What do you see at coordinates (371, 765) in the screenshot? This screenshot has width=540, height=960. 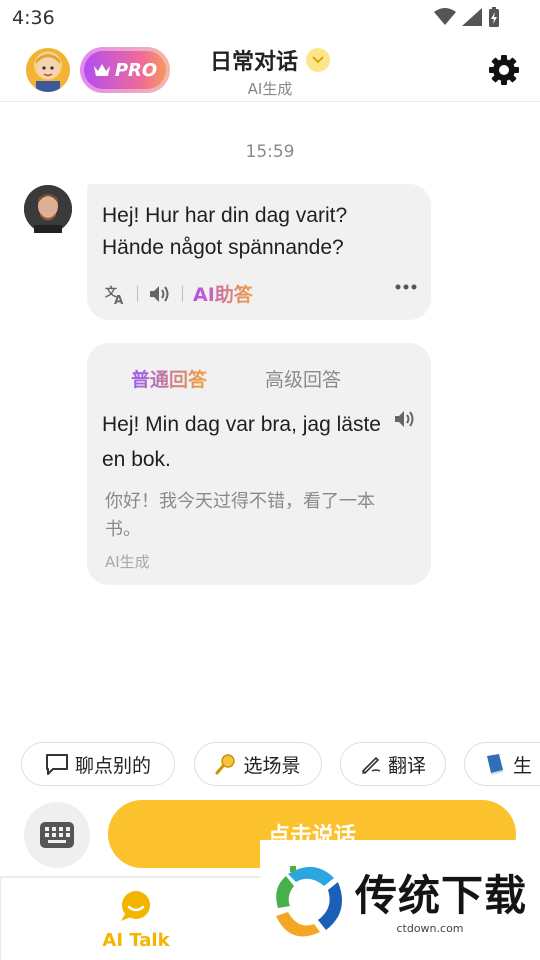 I see `pen-icon` at bounding box center [371, 765].